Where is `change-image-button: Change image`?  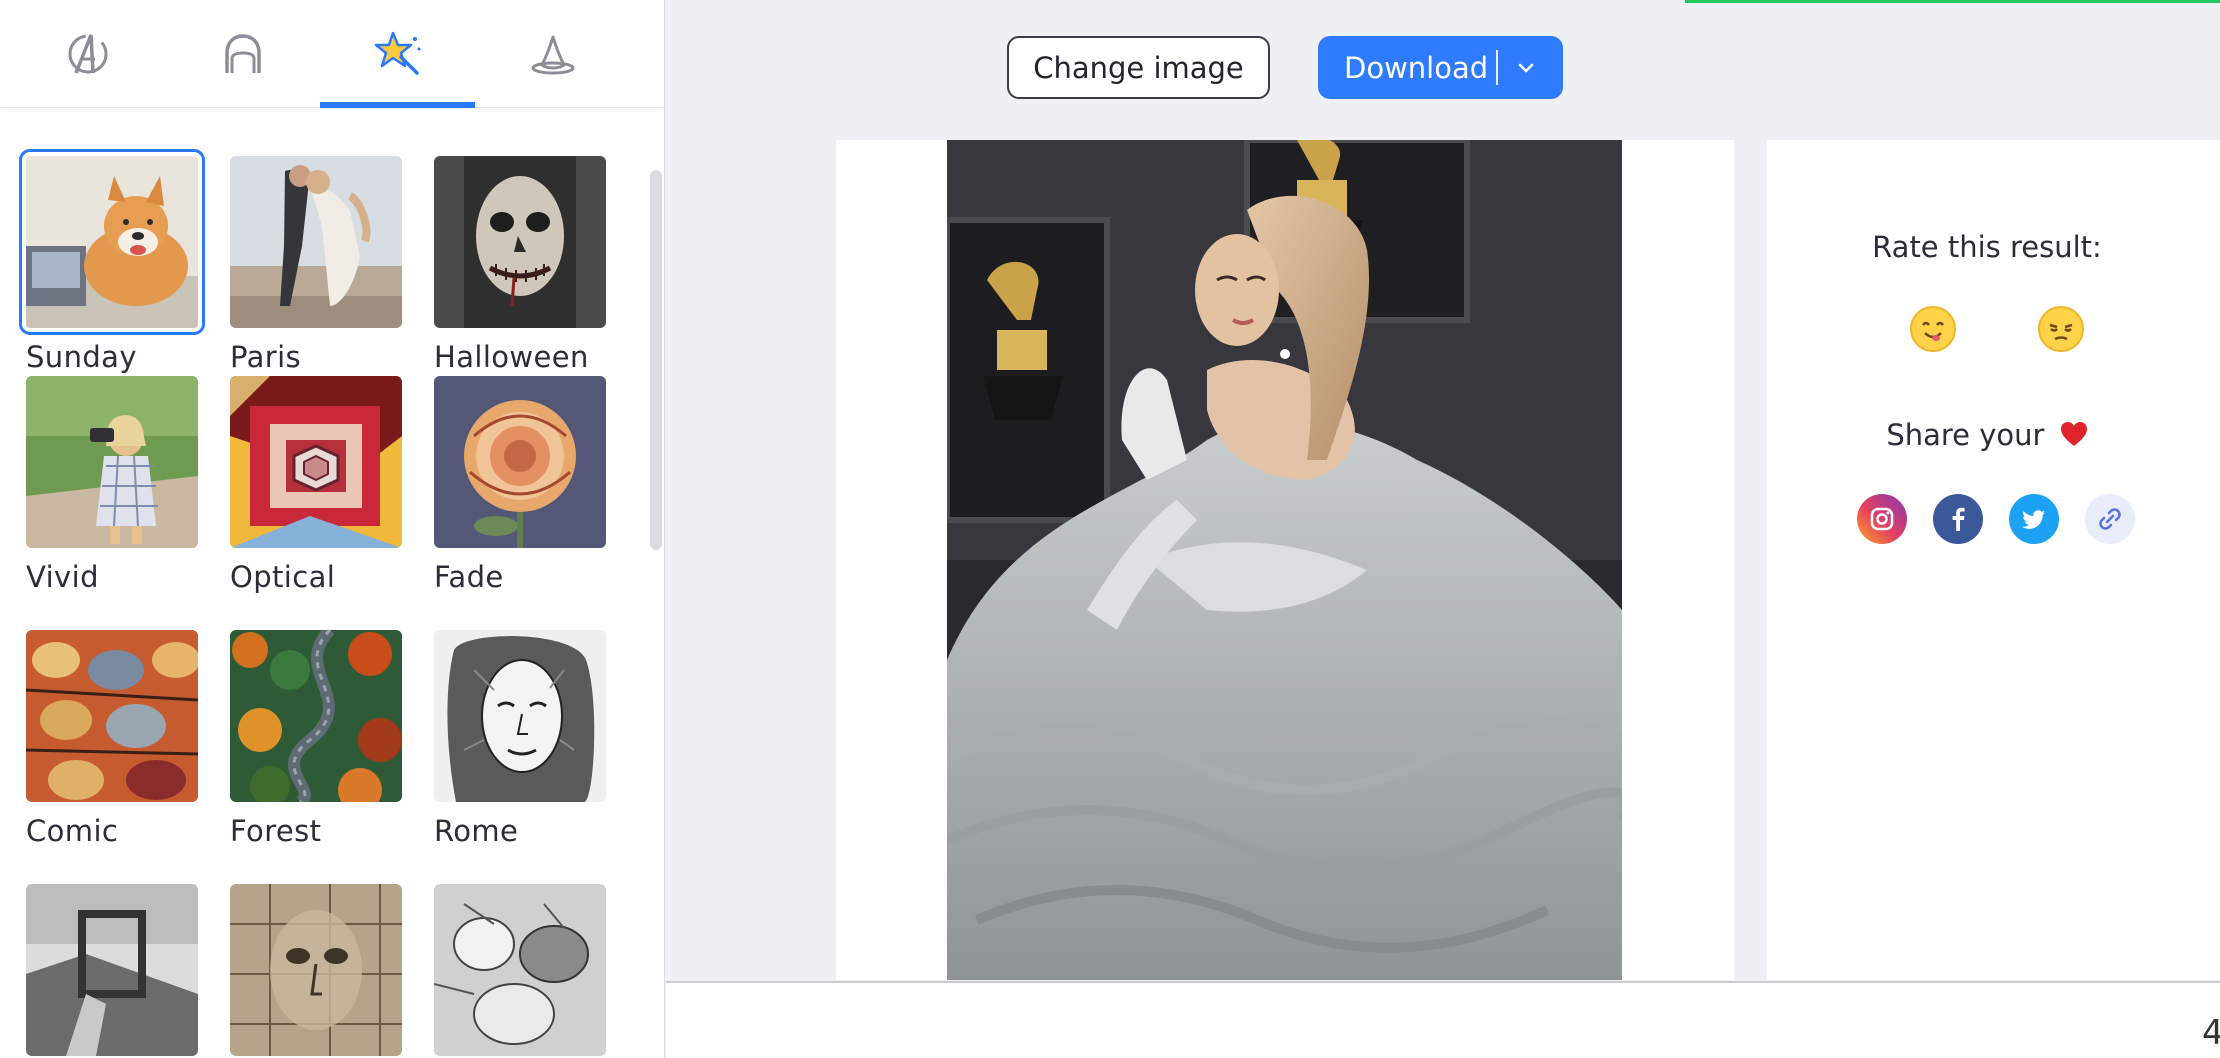 change-image-button: Change image is located at coordinates (1138, 67).